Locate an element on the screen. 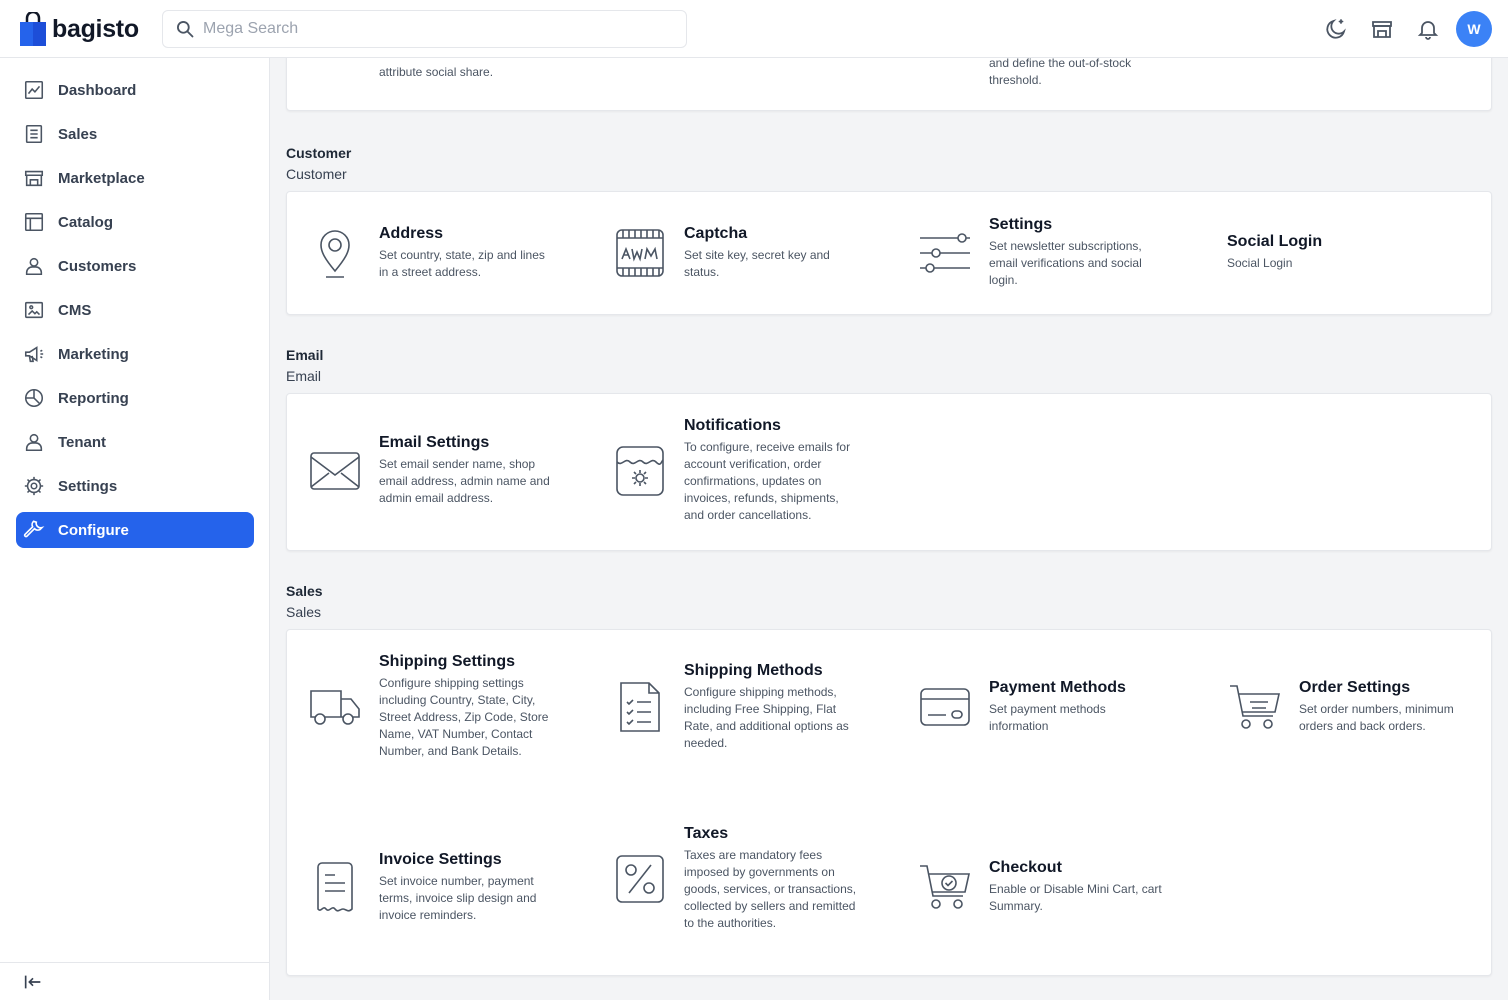  sidebar-item-label: CMS is located at coordinates (75, 310).